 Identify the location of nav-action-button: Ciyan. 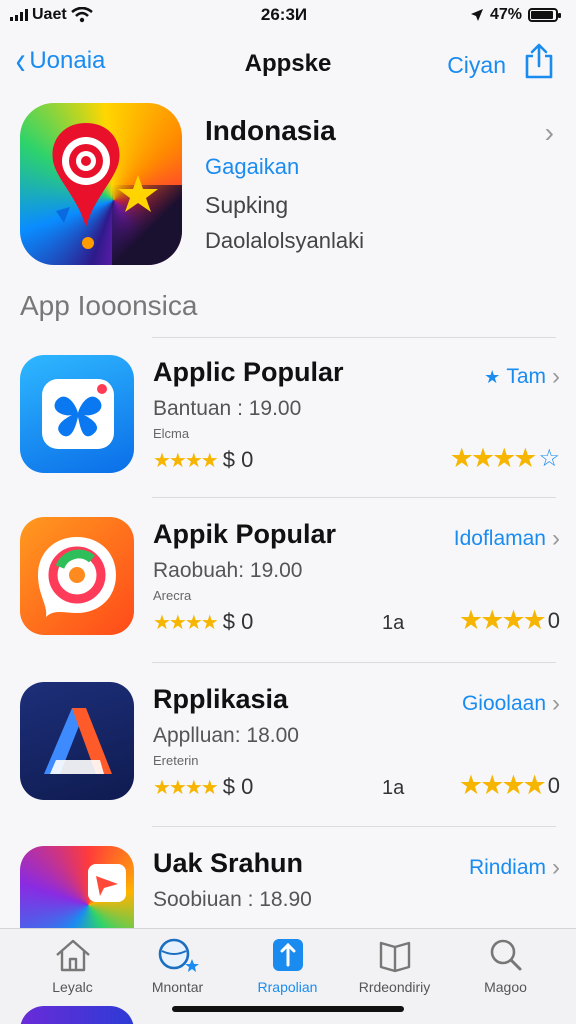
(476, 65).